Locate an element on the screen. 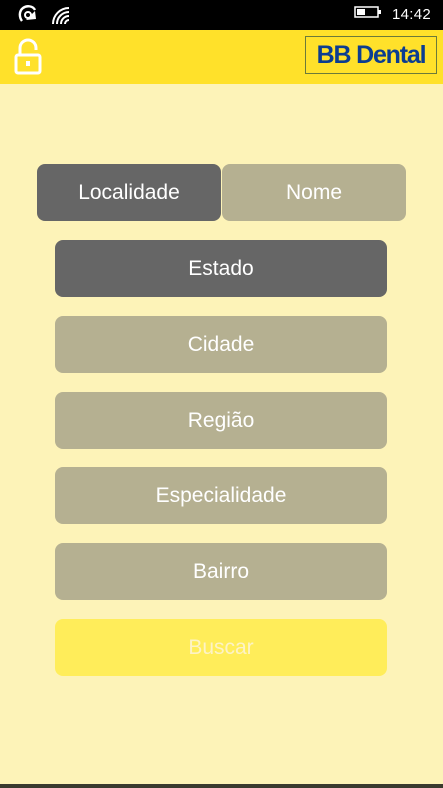  tab-localidade-label: Localidade is located at coordinates (129, 192).